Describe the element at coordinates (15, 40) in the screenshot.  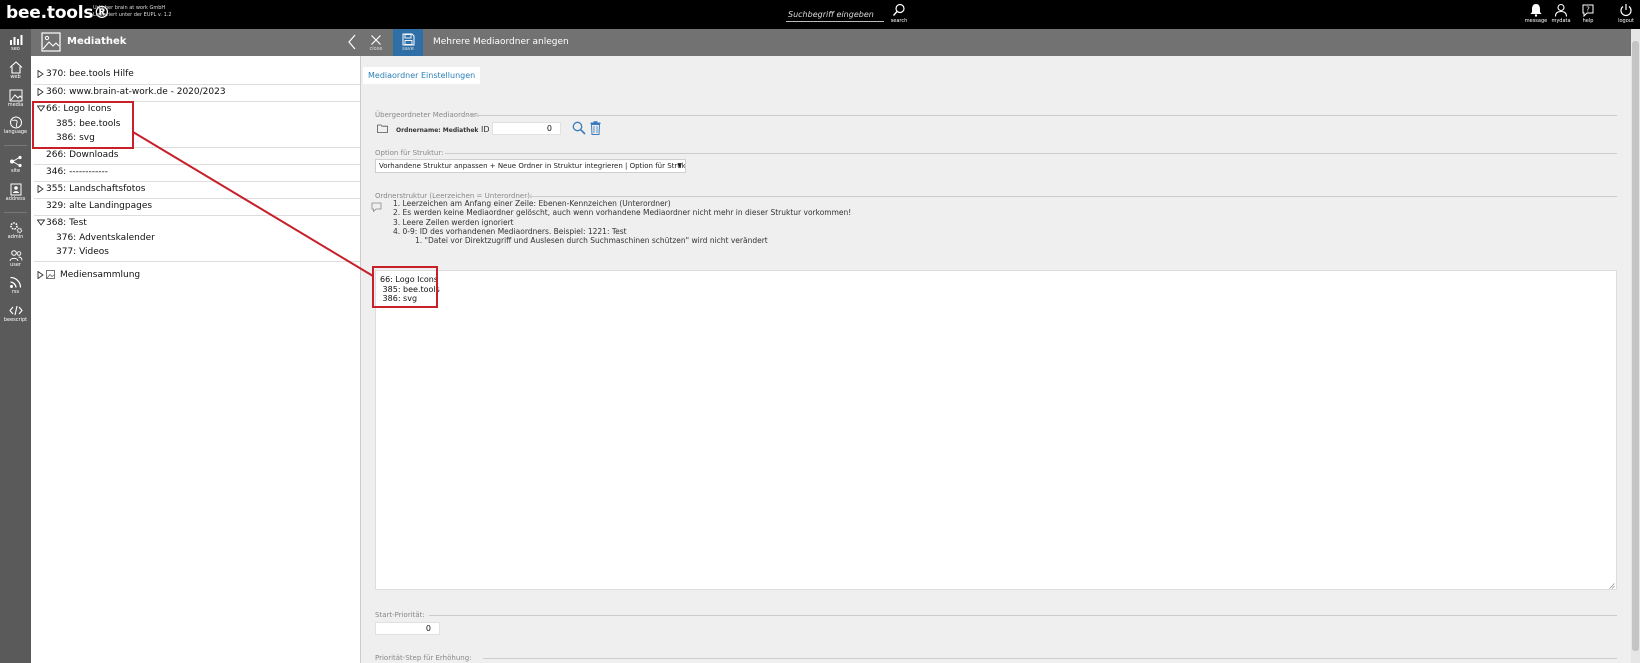
I see `bar-chart-icon` at that location.